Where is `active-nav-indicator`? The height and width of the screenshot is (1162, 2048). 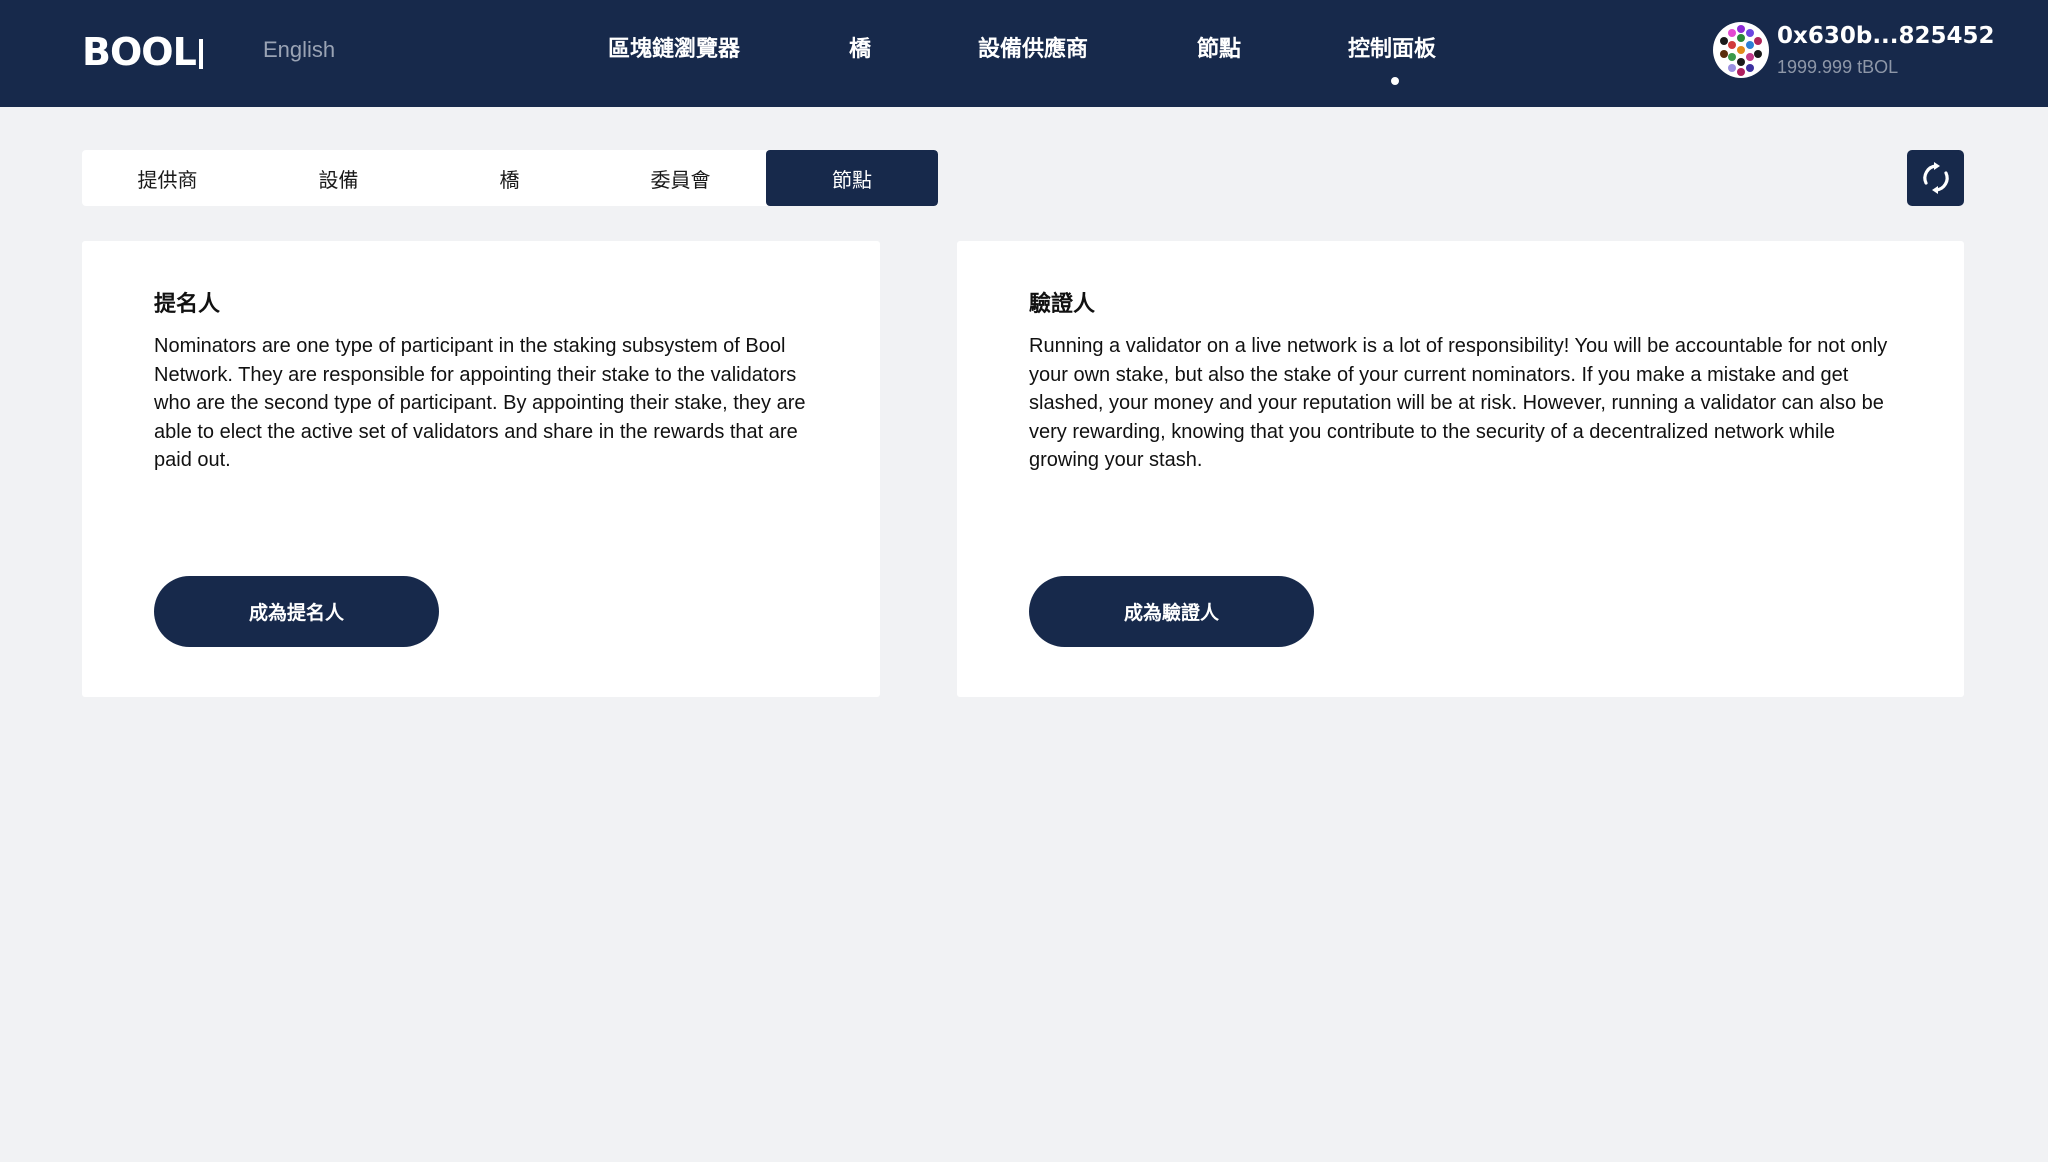 active-nav-indicator is located at coordinates (1395, 81).